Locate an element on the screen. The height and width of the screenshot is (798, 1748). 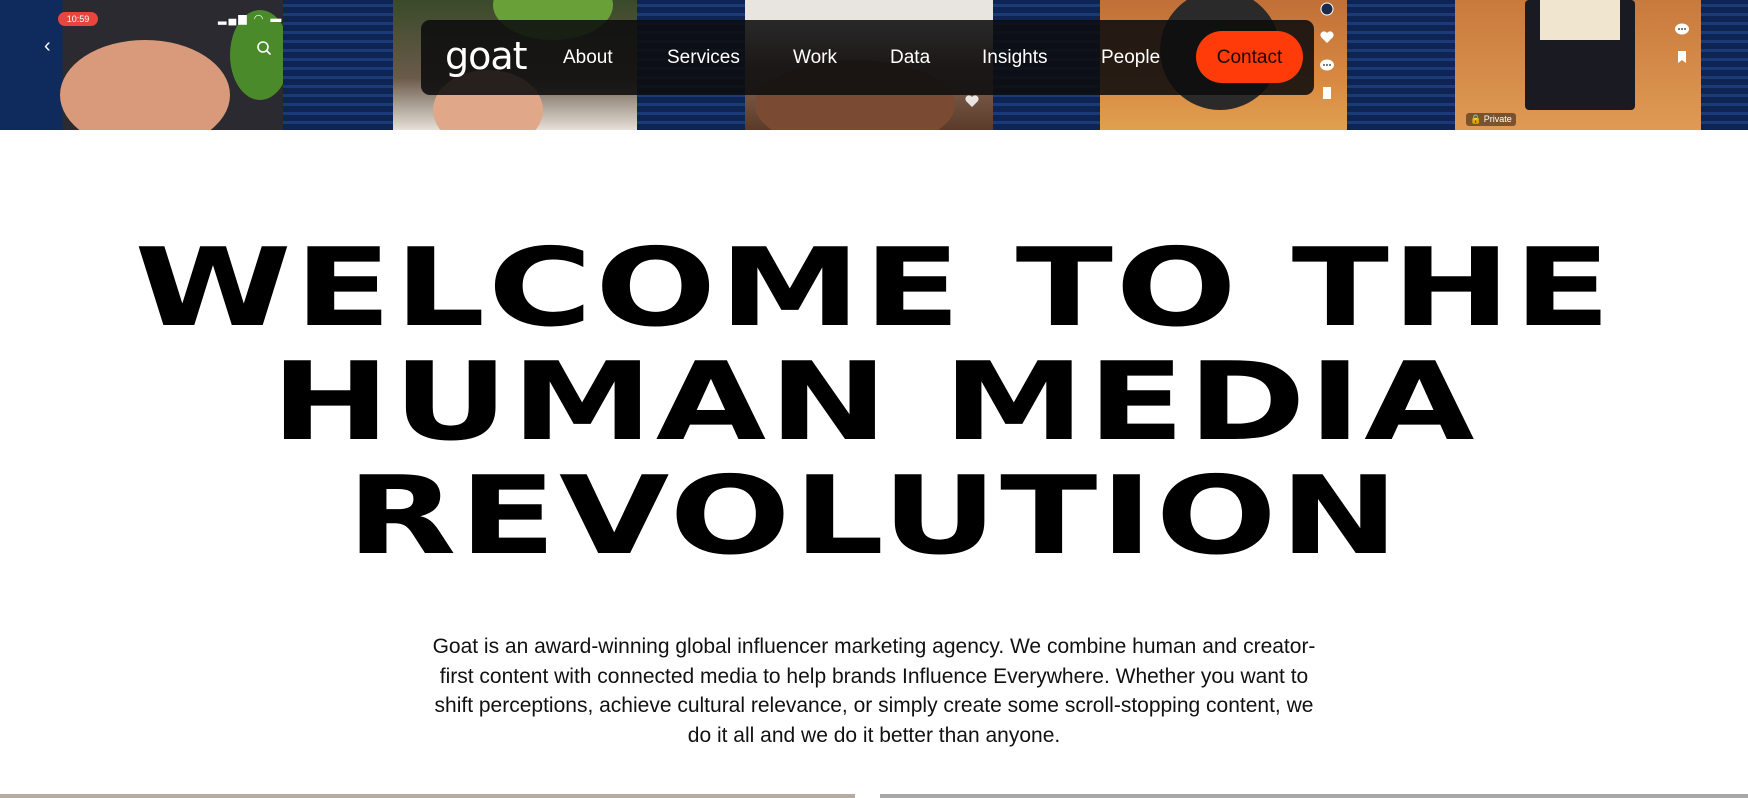
headline-line-1: WELCOME TO THE is located at coordinates (874, 288).